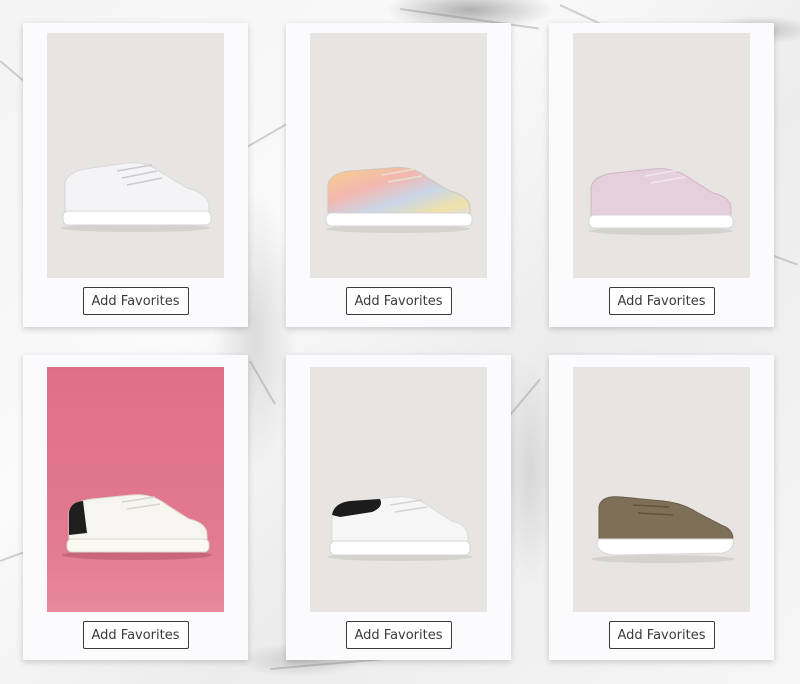 The image size is (800, 684). Describe the element at coordinates (137, 527) in the screenshot. I see `leather-sneaker-icon` at that location.